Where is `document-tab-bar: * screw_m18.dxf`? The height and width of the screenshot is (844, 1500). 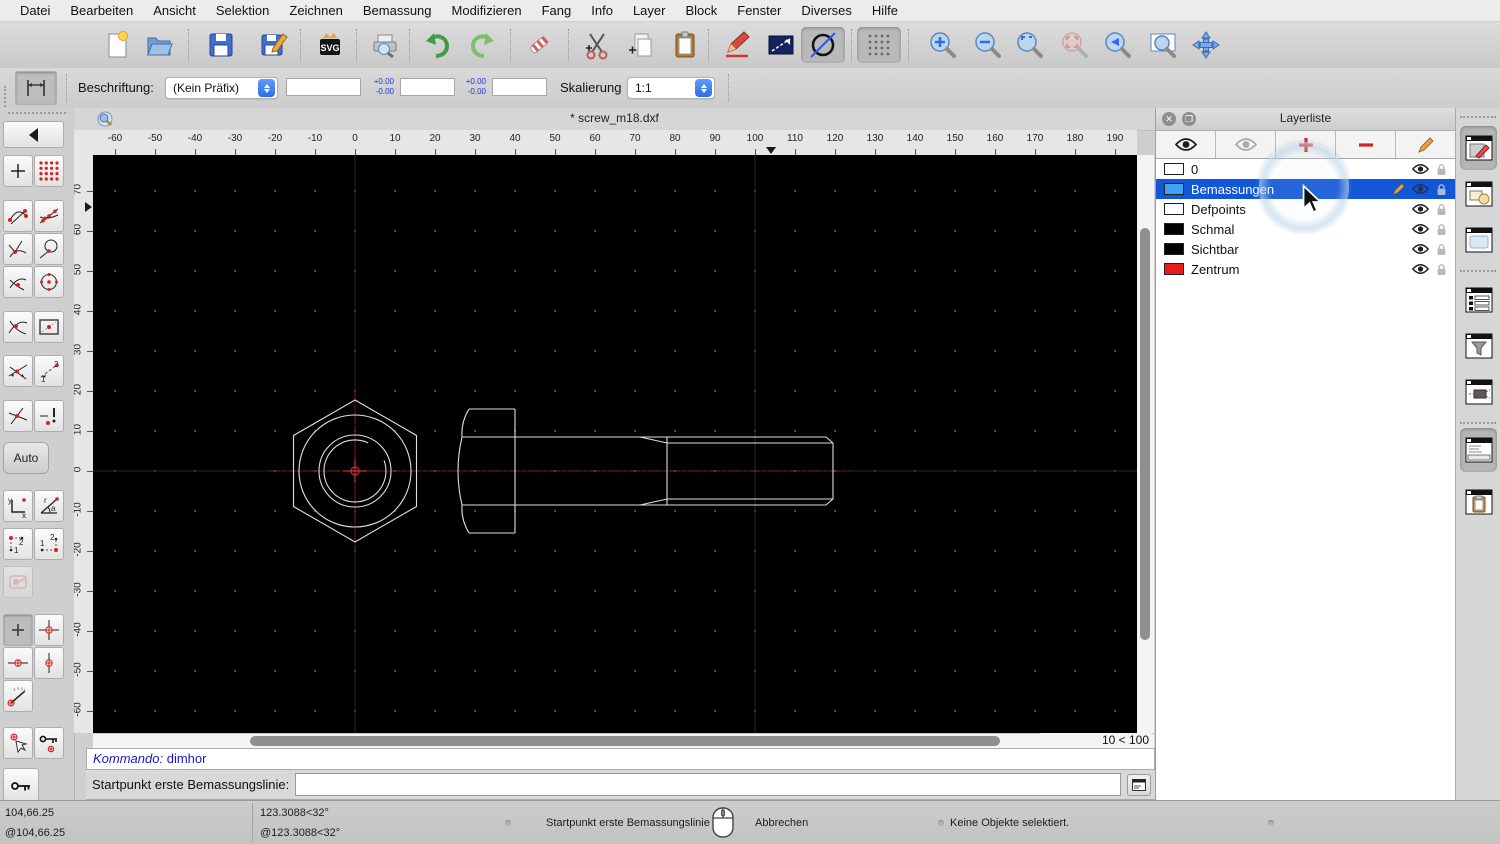 document-tab-bar: * screw_m18.dxf is located at coordinates (614, 119).